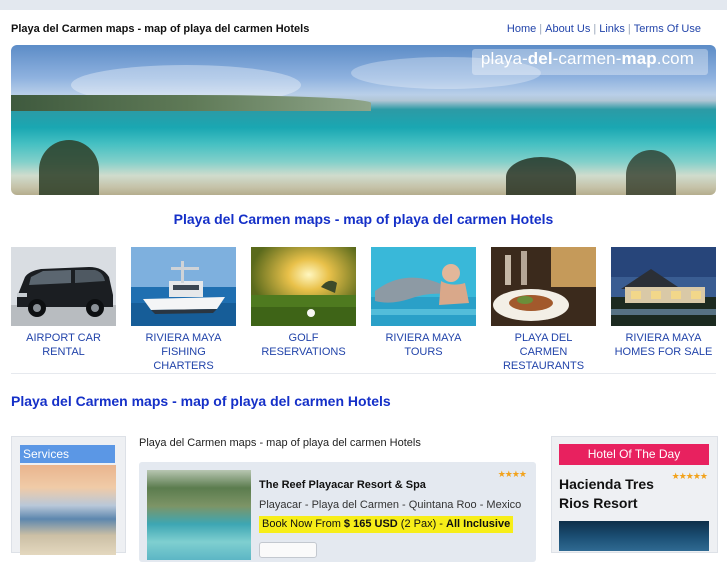 The height and width of the screenshot is (562, 727). Describe the element at coordinates (303, 352) in the screenshot. I see `tile-caption: RESERVATIONS` at that location.